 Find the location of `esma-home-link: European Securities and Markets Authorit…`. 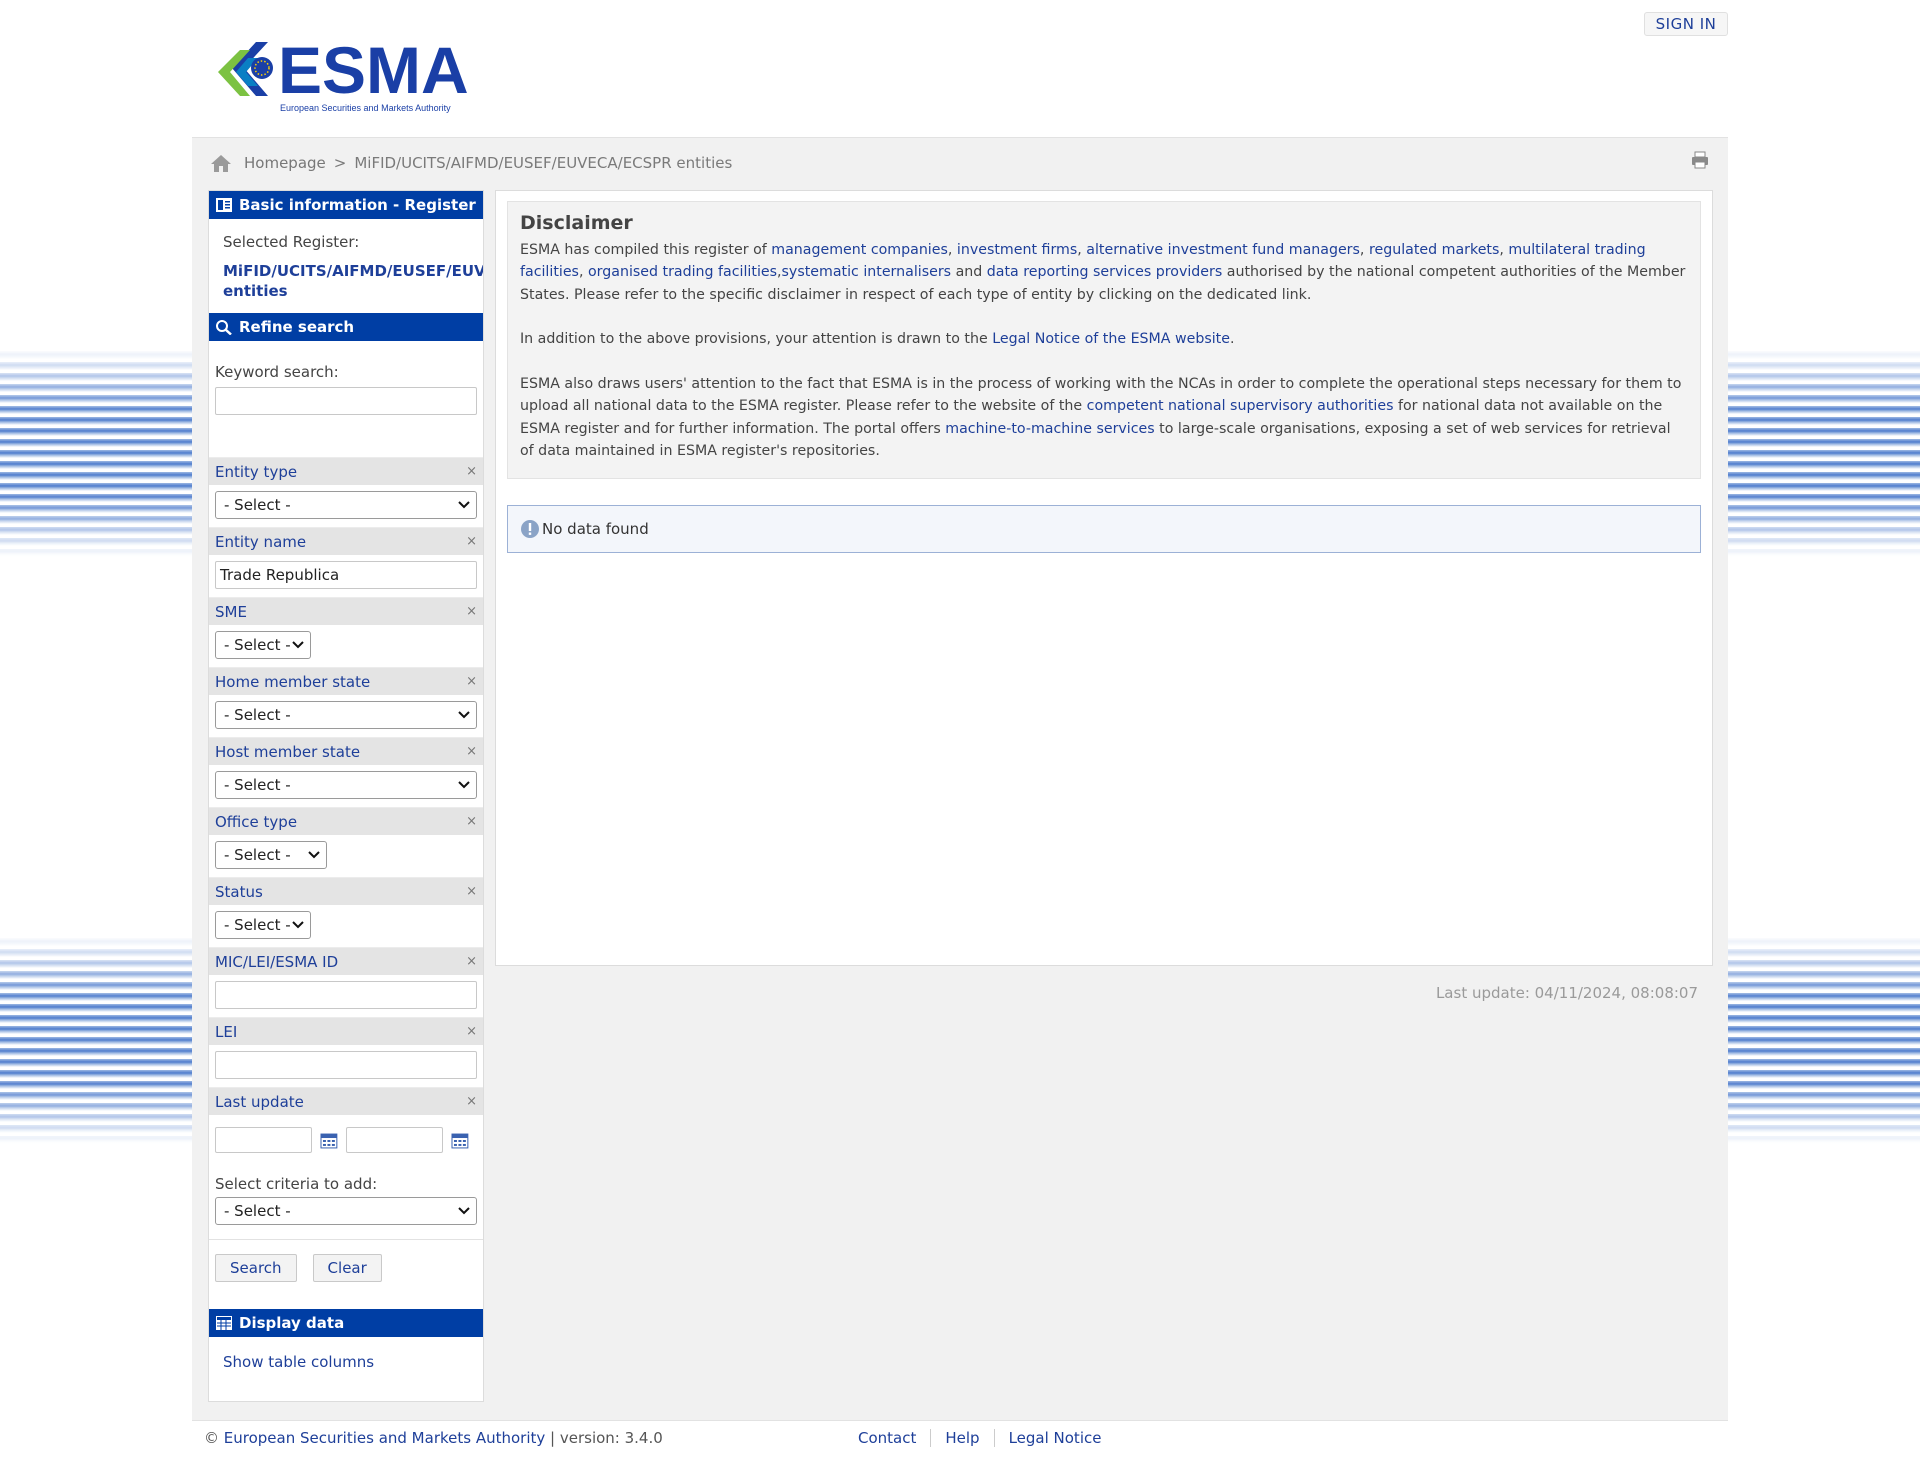

esma-home-link: European Securities and Markets Authorit… is located at coordinates (384, 1438).